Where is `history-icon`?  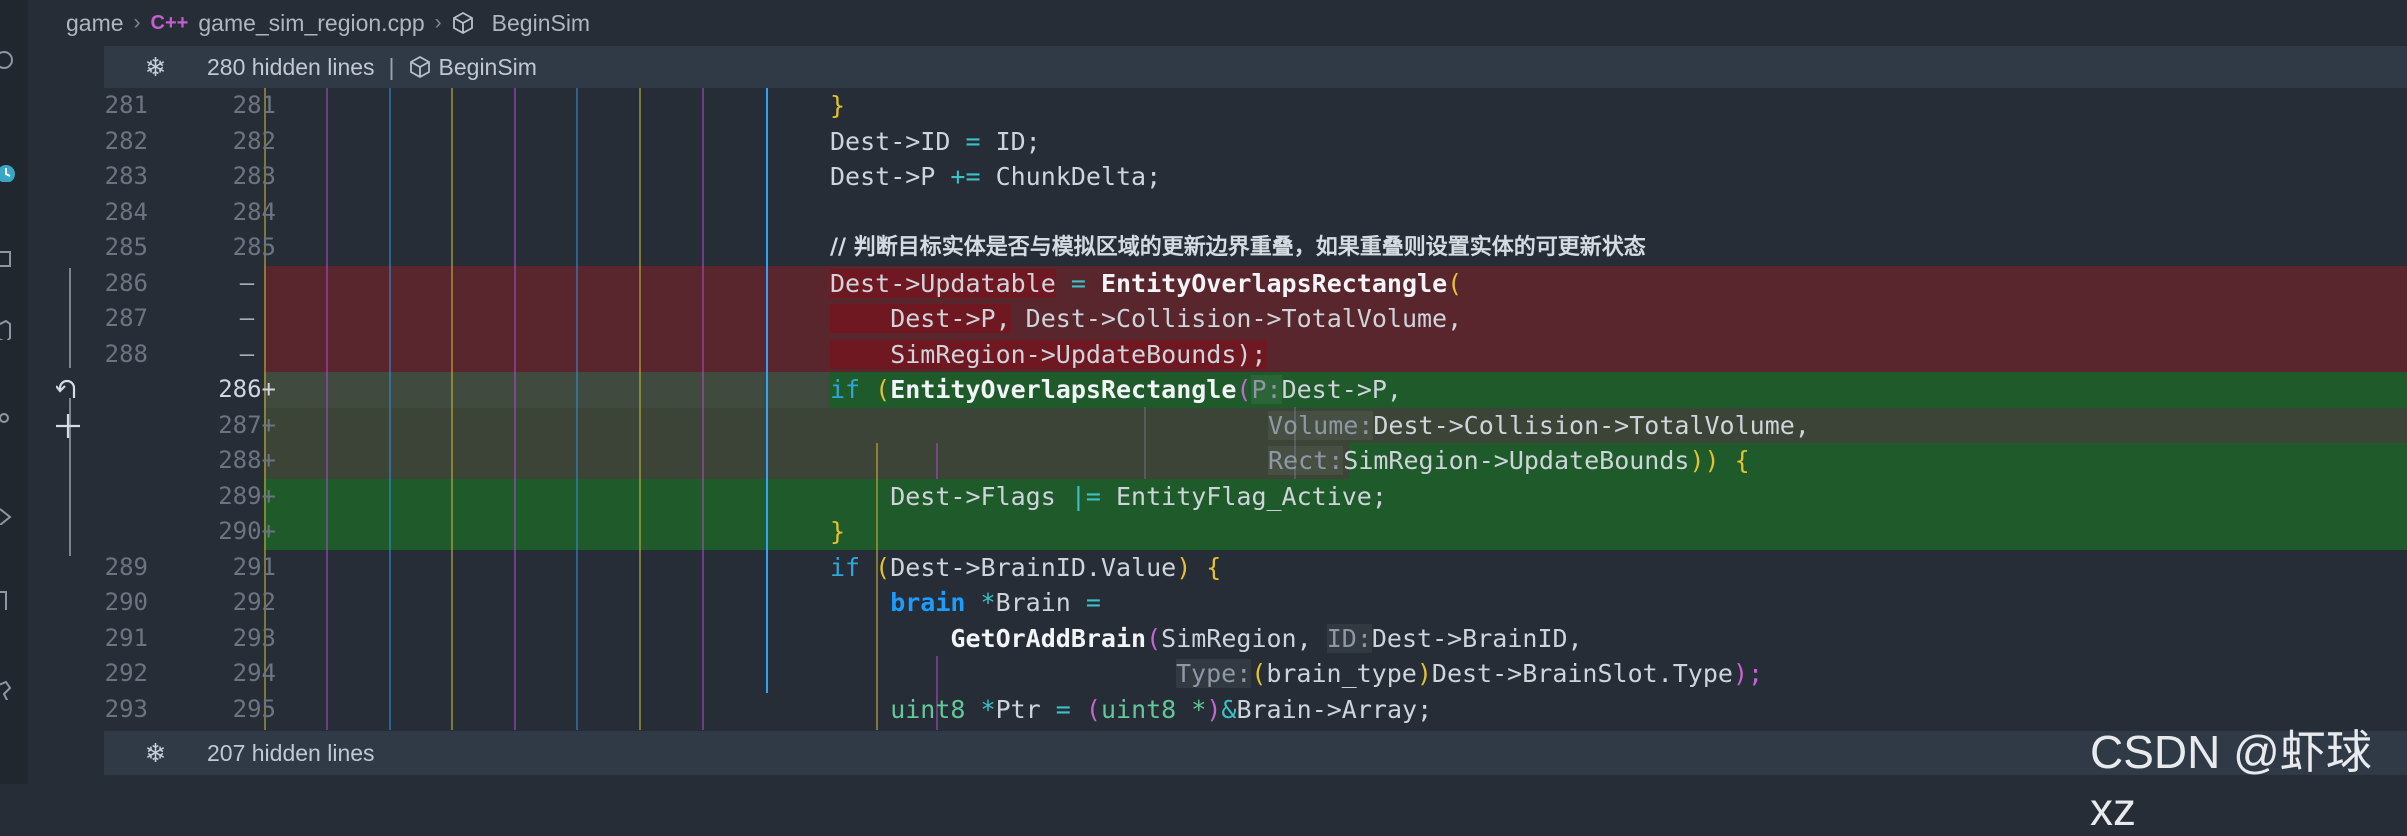 history-icon is located at coordinates (10, 172).